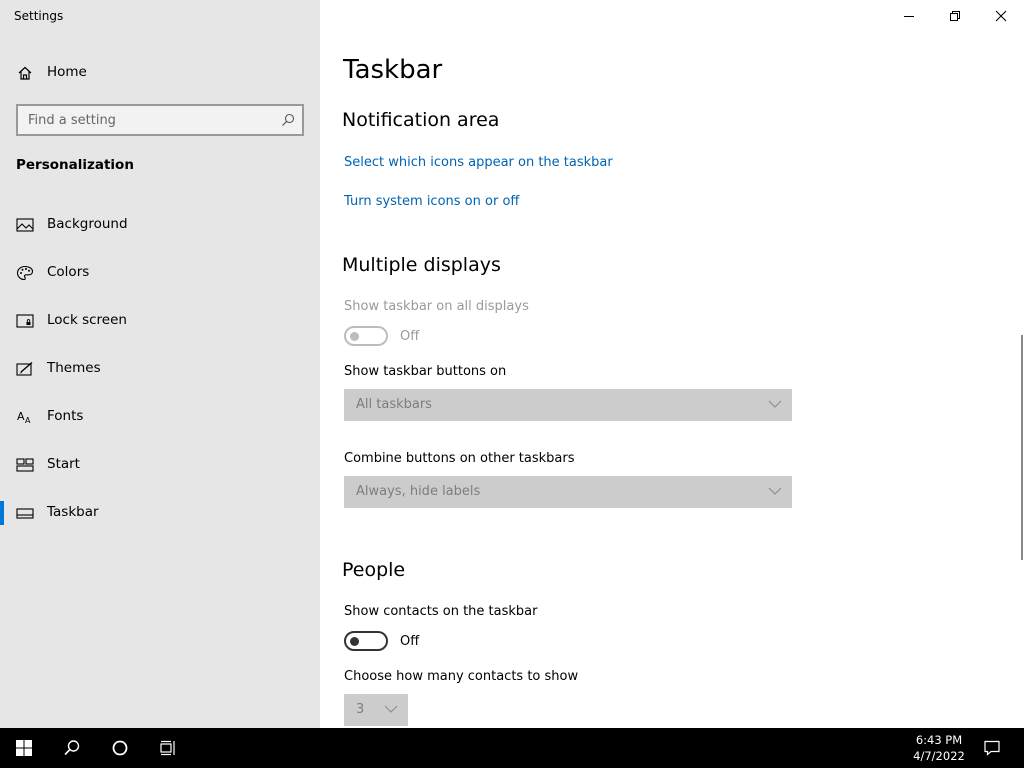 This screenshot has height=768, width=1024. What do you see at coordinates (393, 70) in the screenshot?
I see `page-title: Taskbar` at bounding box center [393, 70].